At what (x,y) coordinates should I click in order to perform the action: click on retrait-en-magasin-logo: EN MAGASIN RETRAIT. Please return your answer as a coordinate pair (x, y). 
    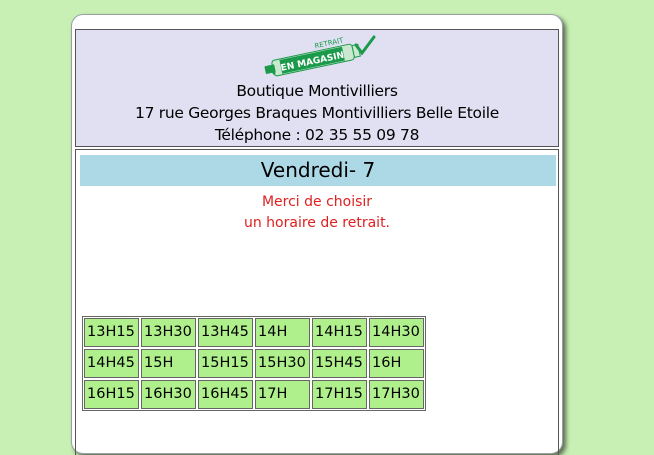
    Looking at the image, I should click on (320, 56).